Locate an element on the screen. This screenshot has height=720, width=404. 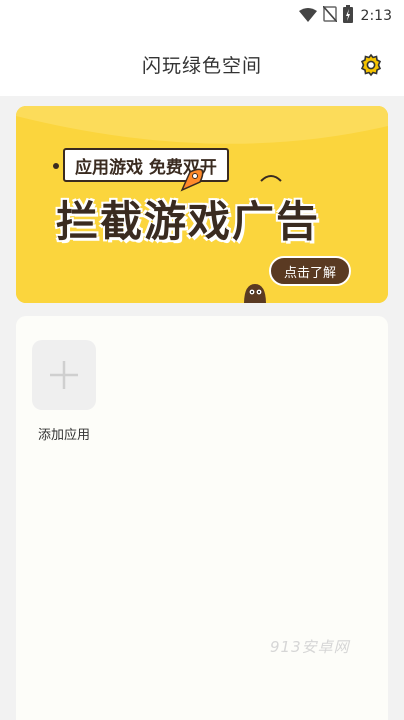
sim-off-icon is located at coordinates (329, 15).